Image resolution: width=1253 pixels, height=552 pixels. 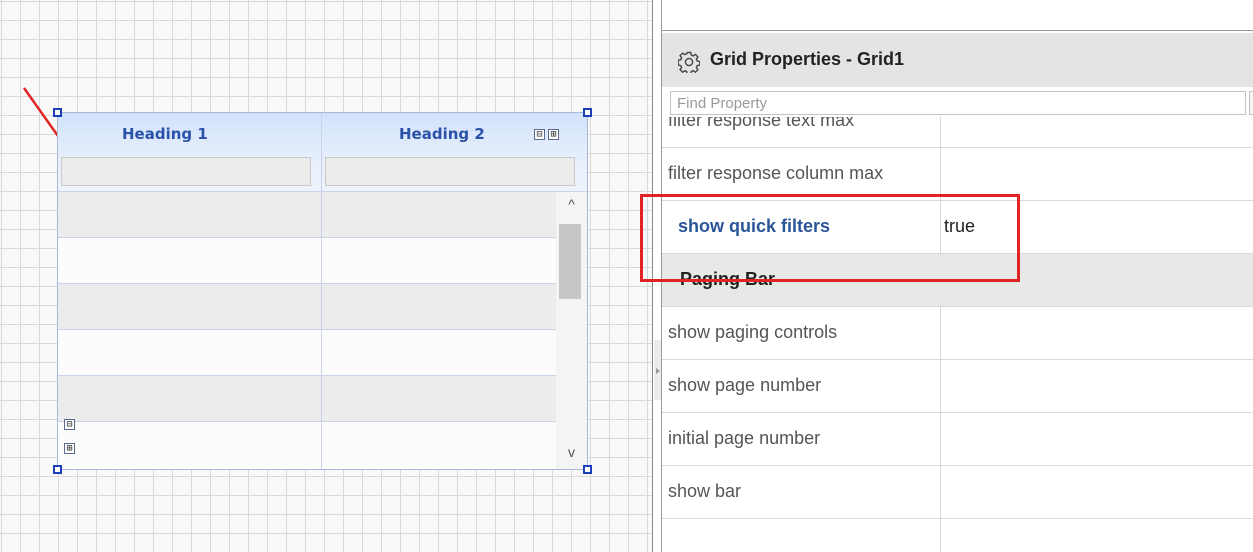 What do you see at coordinates (957, 439) in the screenshot?
I see `property-row: initial page number` at bounding box center [957, 439].